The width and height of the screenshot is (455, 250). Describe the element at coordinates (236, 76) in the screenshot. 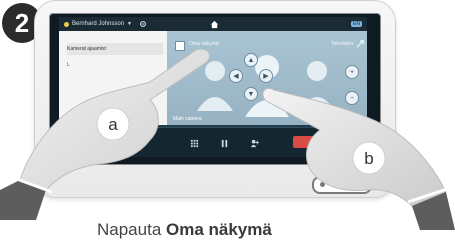

I see `pan-left-button: ◀` at that location.